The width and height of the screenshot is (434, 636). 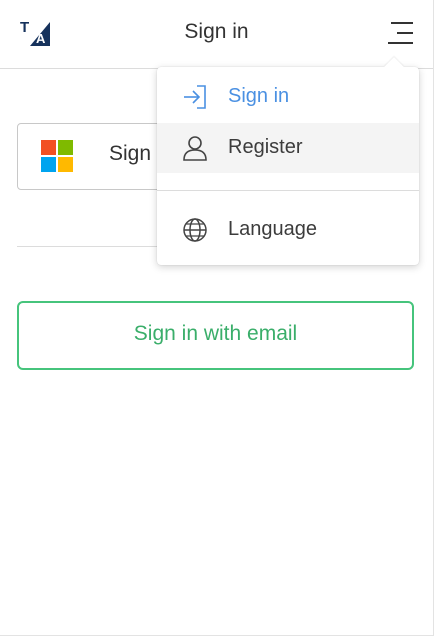 What do you see at coordinates (195, 97) in the screenshot?
I see `sign-in-arrow-icon` at bounding box center [195, 97].